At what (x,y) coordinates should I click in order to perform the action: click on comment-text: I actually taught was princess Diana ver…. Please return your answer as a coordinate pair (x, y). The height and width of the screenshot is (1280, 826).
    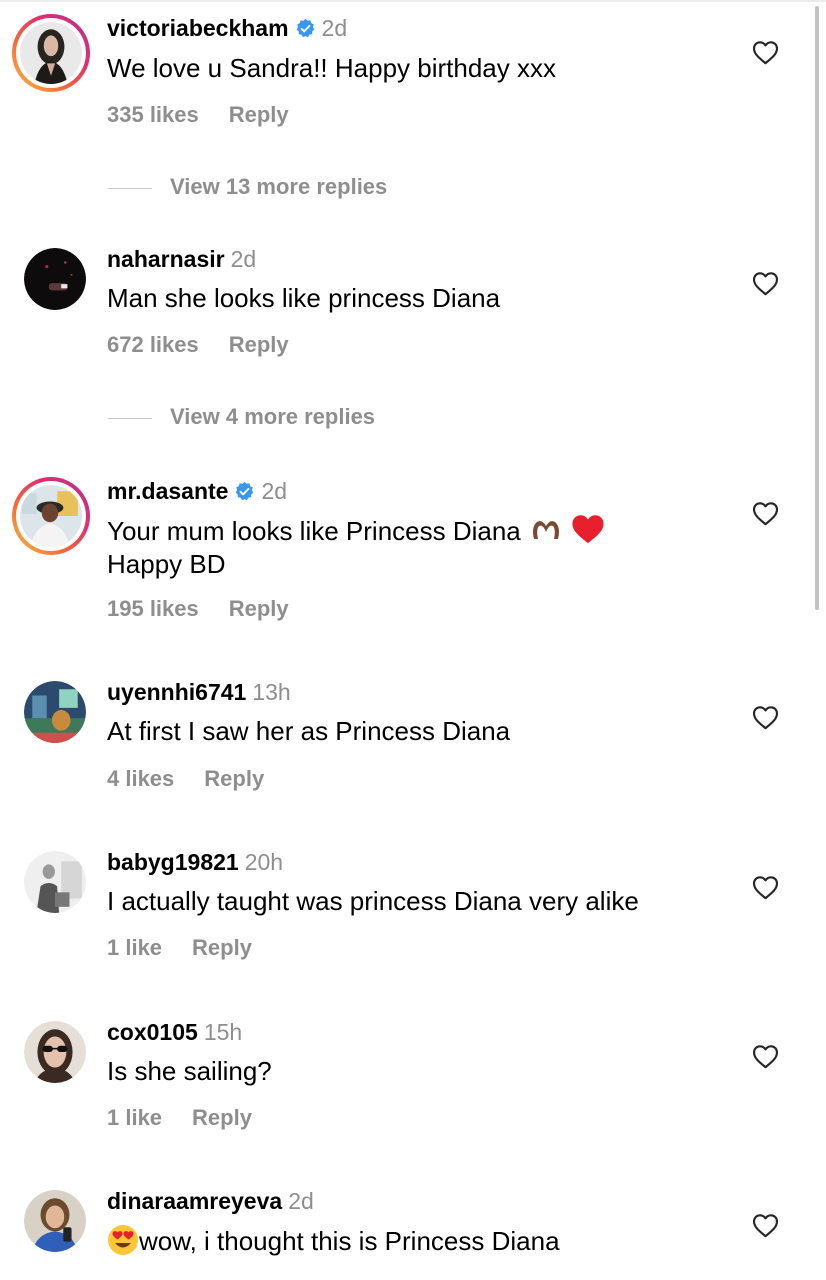
    Looking at the image, I should click on (373, 901).